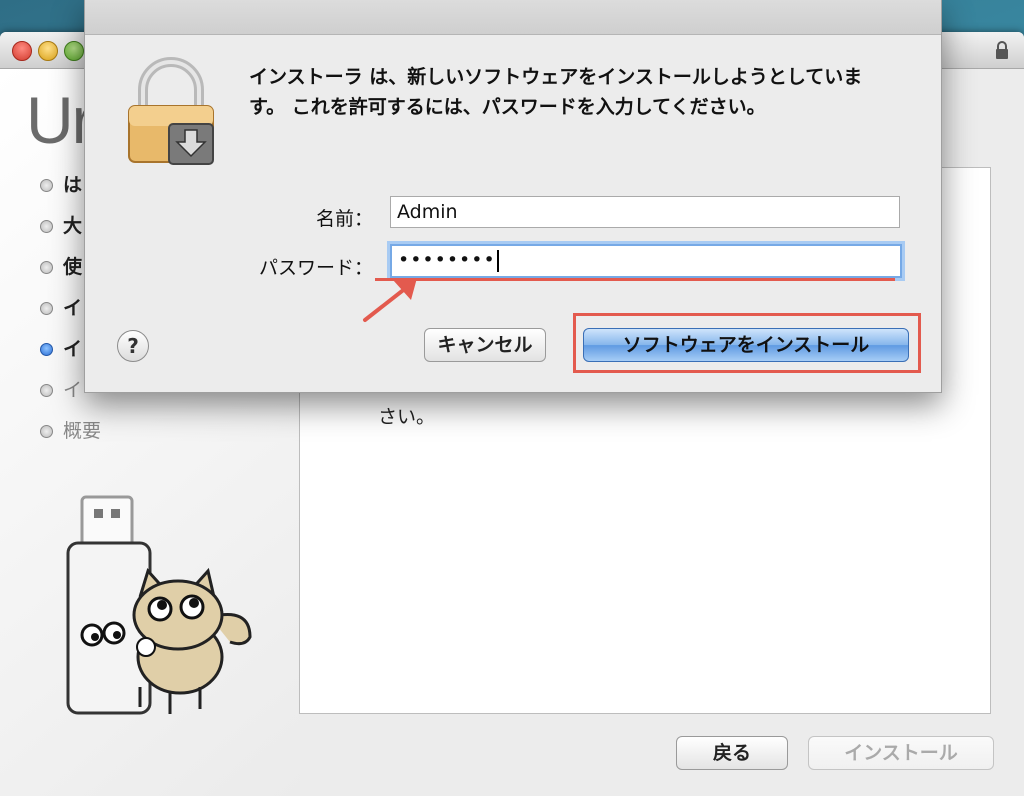  What do you see at coordinates (407, 417) in the screenshot?
I see `content-text: さい。` at bounding box center [407, 417].